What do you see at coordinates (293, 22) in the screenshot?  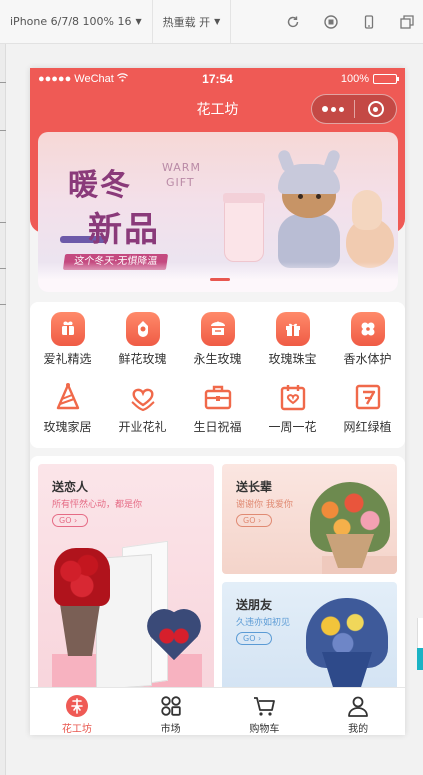 I see `refresh-icon` at bounding box center [293, 22].